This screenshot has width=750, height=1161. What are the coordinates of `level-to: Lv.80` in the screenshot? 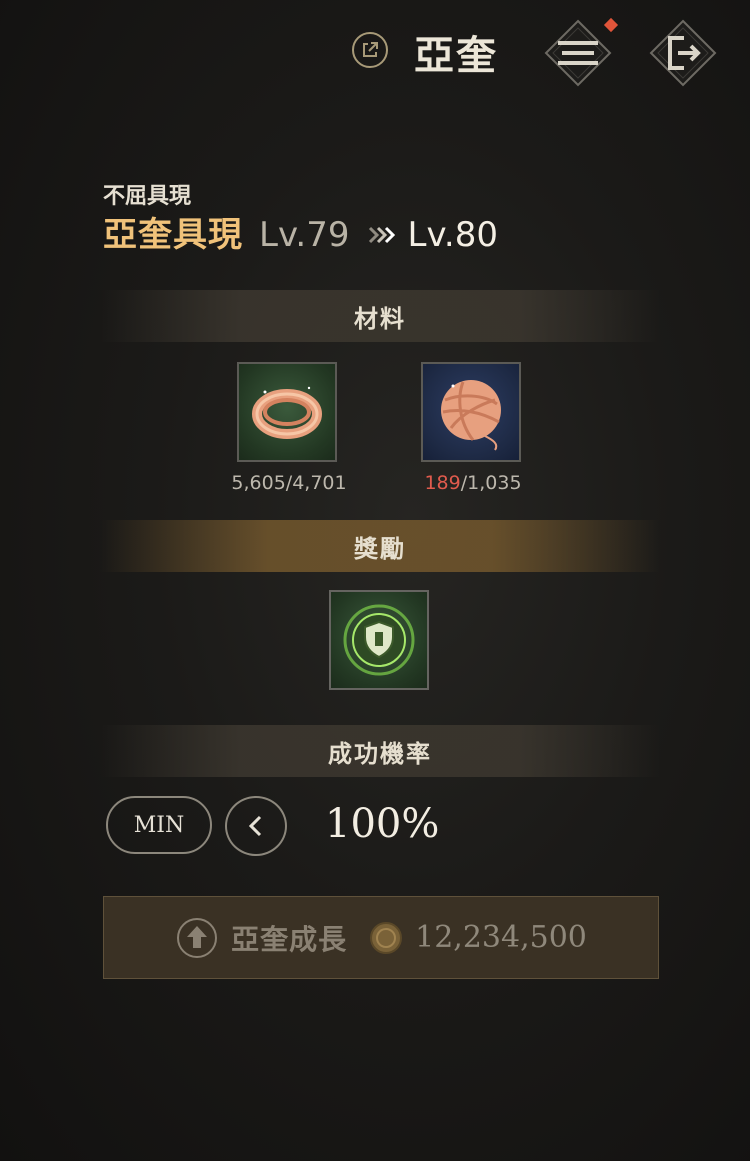 It's located at (453, 235).